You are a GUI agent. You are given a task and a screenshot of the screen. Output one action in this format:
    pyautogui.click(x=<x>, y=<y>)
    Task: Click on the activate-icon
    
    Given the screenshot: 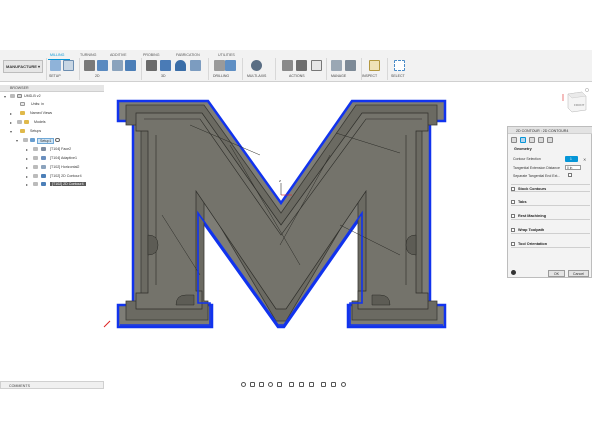 What is the action you would take?
    pyautogui.click(x=57, y=140)
    